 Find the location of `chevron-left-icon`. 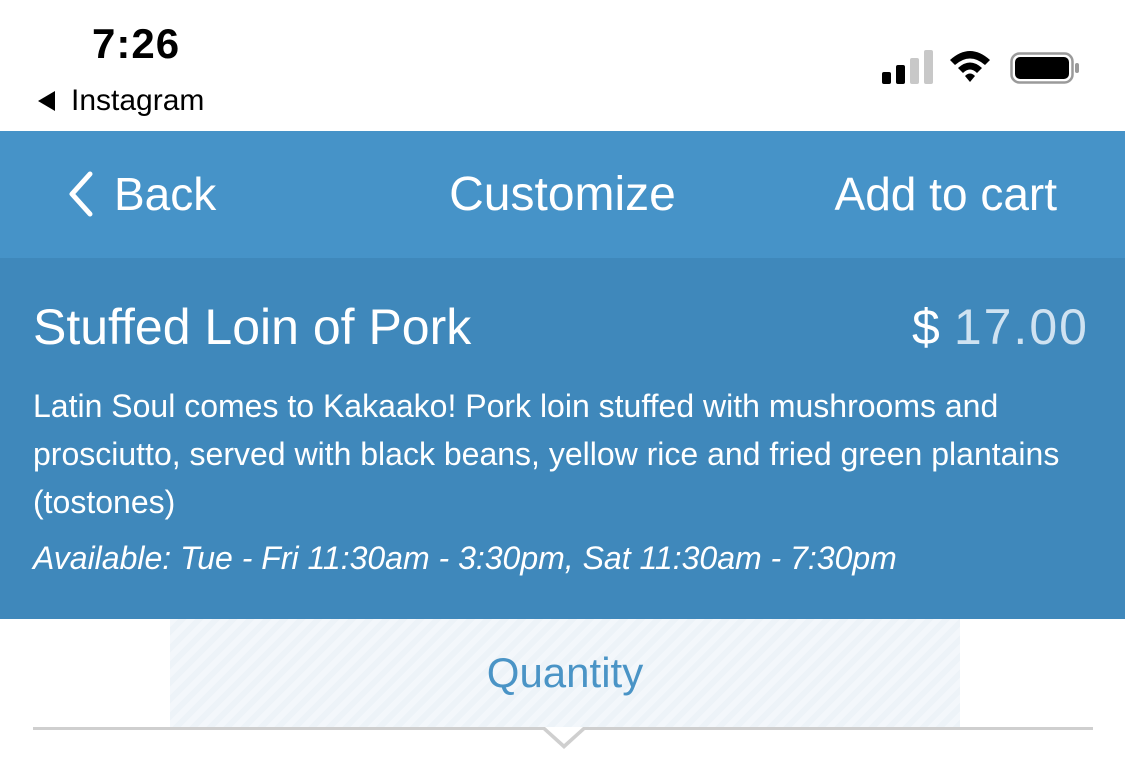

chevron-left-icon is located at coordinates (81, 194).